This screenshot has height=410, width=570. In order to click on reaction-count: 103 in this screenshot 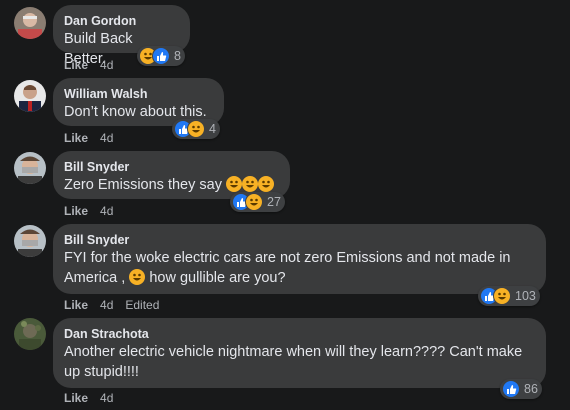, I will do `click(525, 296)`.